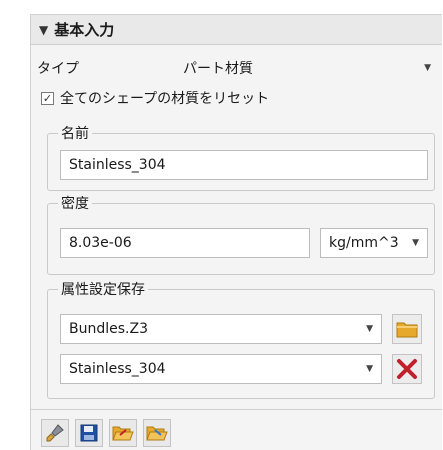  I want to click on collapse-triangle-icon: ▼, so click(43, 30).